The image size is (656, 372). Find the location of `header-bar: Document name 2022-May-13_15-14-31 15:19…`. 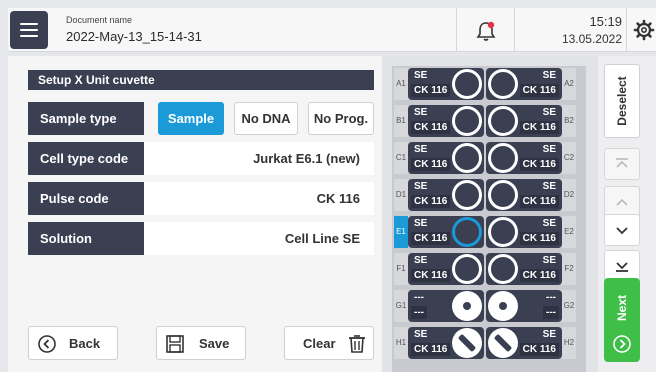

header-bar: Document name 2022-May-13_15-14-31 15:19… is located at coordinates (332, 30).